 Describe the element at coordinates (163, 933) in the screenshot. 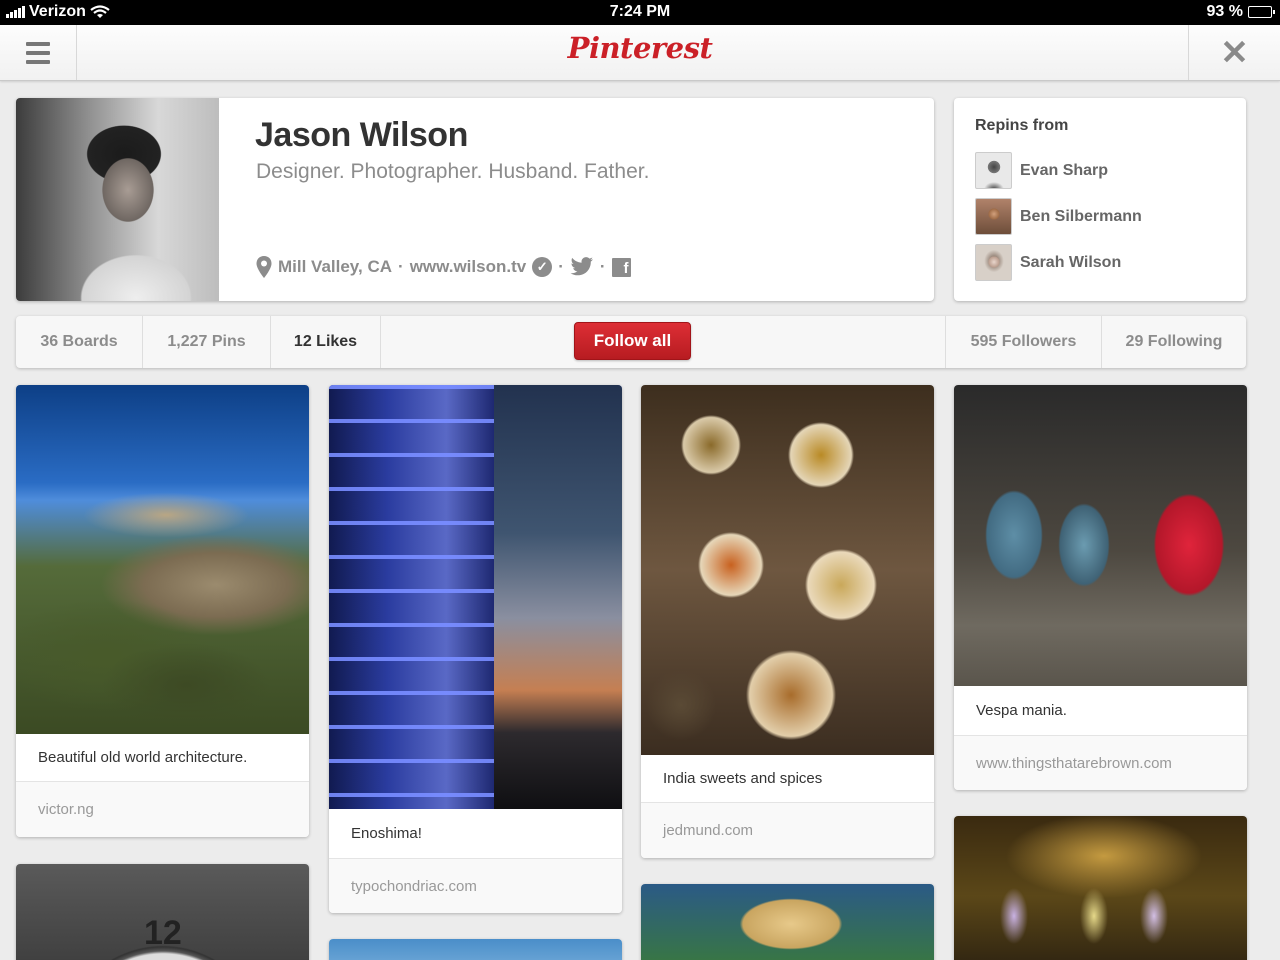

I see `clock-numeral: 12` at that location.